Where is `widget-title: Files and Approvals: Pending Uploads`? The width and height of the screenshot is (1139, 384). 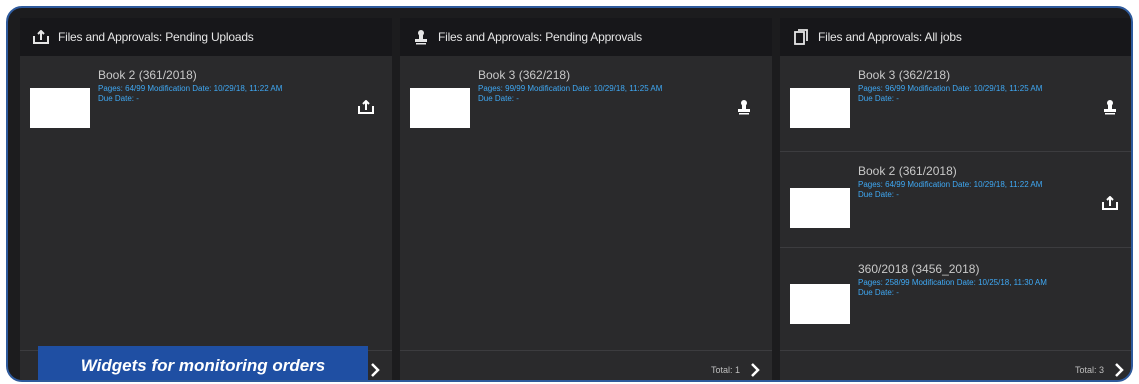
widget-title: Files and Approvals: Pending Uploads is located at coordinates (156, 37).